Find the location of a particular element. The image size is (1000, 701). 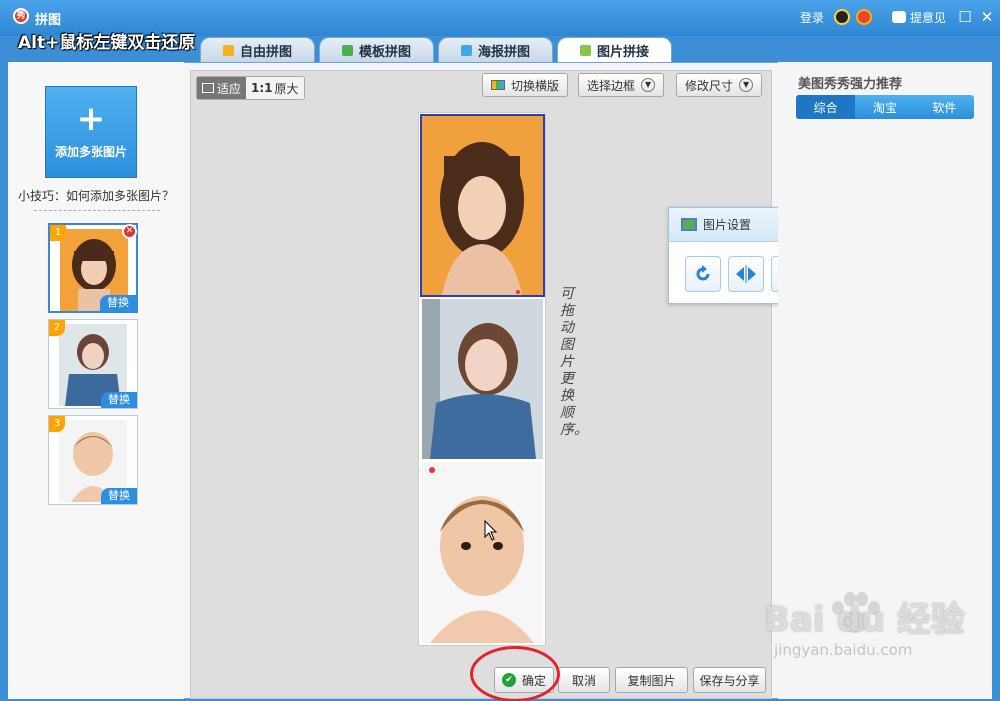

tab-image-stitch: 图片拼接 is located at coordinates (615, 50).